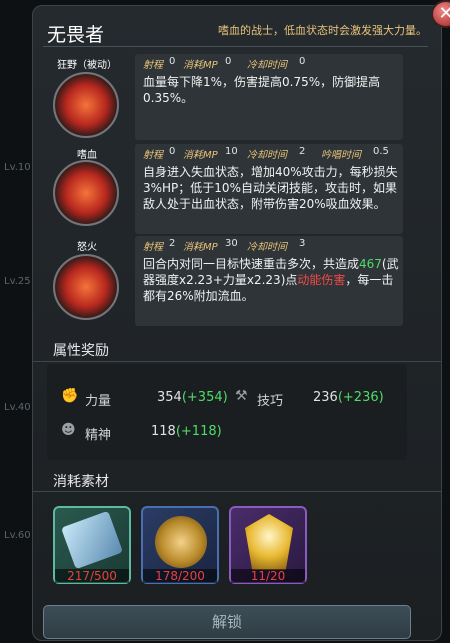  What do you see at coordinates (186, 431) in the screenshot?
I see `spirit-value: 118(+118)` at bounding box center [186, 431].